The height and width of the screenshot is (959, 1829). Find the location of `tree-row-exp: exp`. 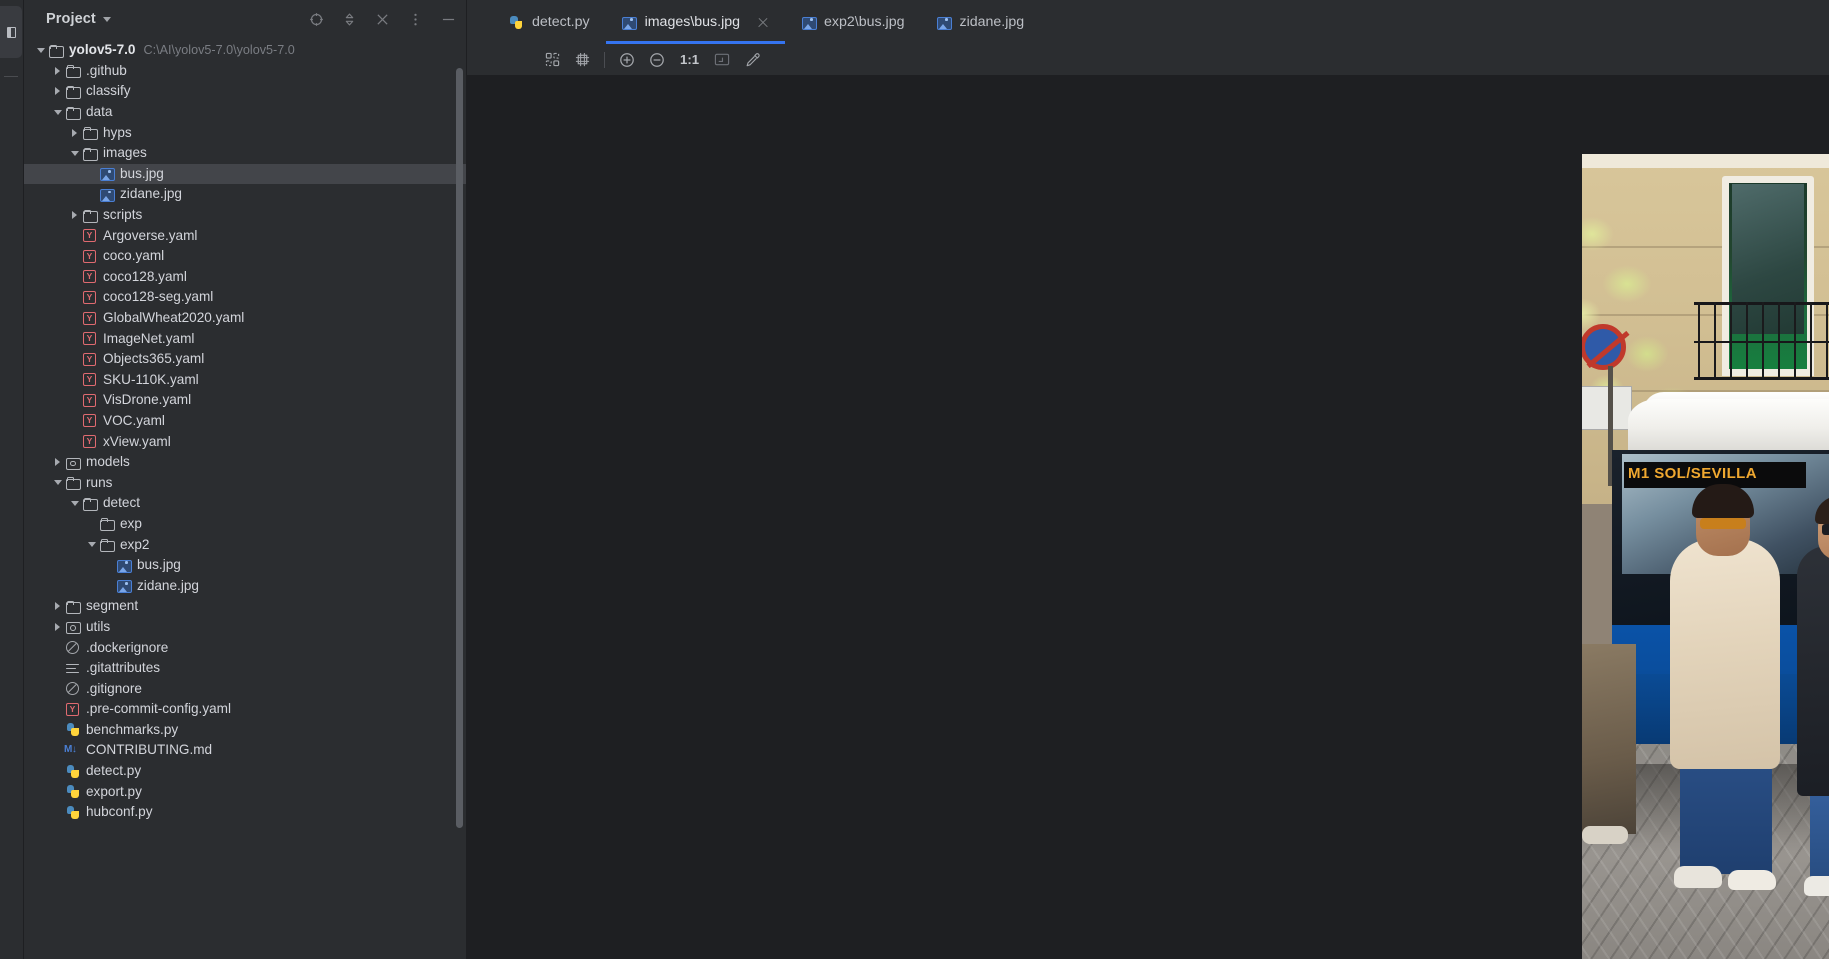

tree-row-exp: exp is located at coordinates (245, 524).